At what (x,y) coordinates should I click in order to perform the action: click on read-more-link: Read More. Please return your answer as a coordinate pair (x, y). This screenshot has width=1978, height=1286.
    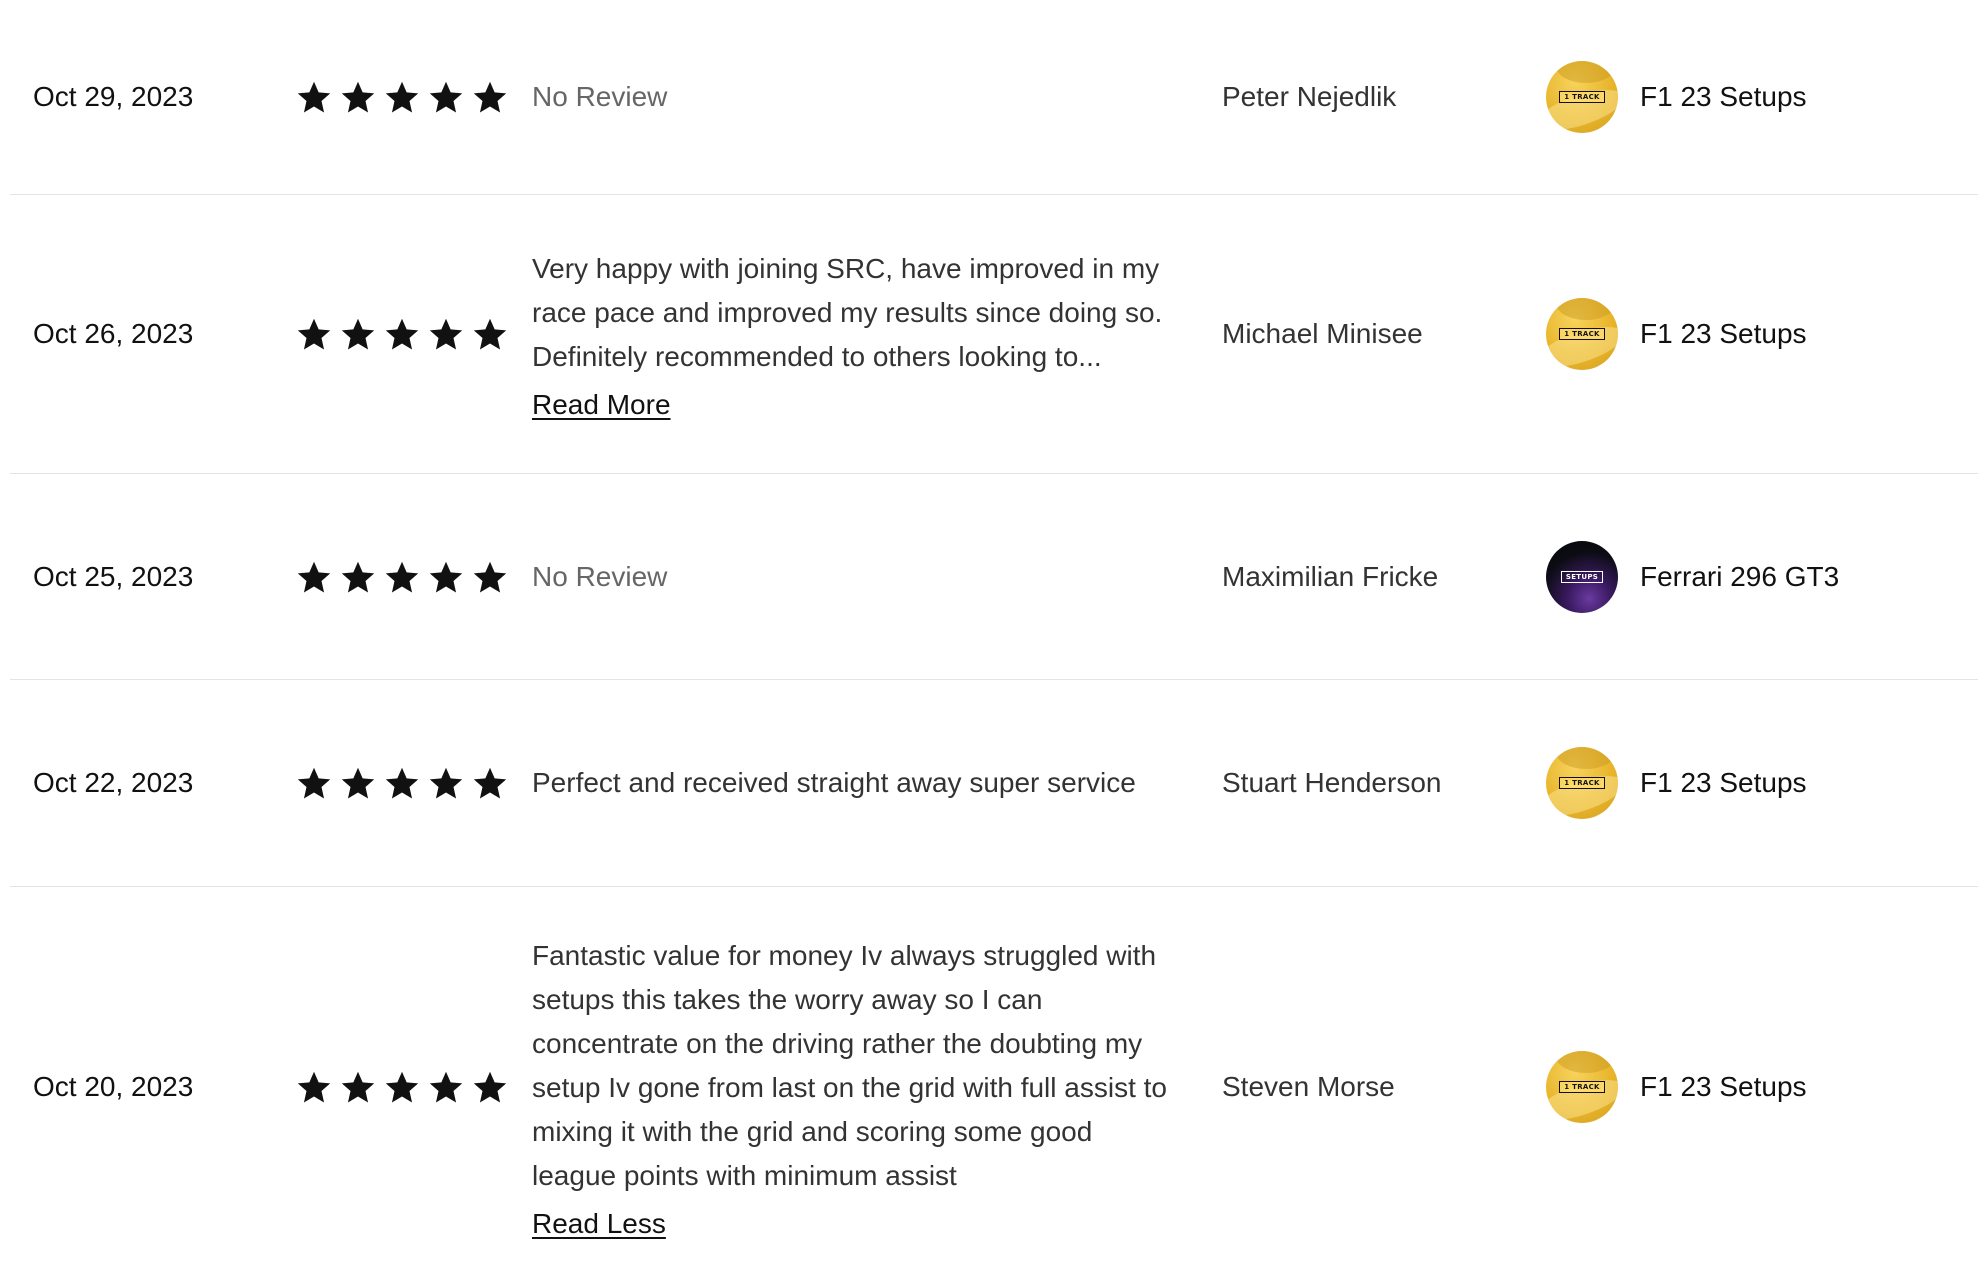
    Looking at the image, I should click on (601, 405).